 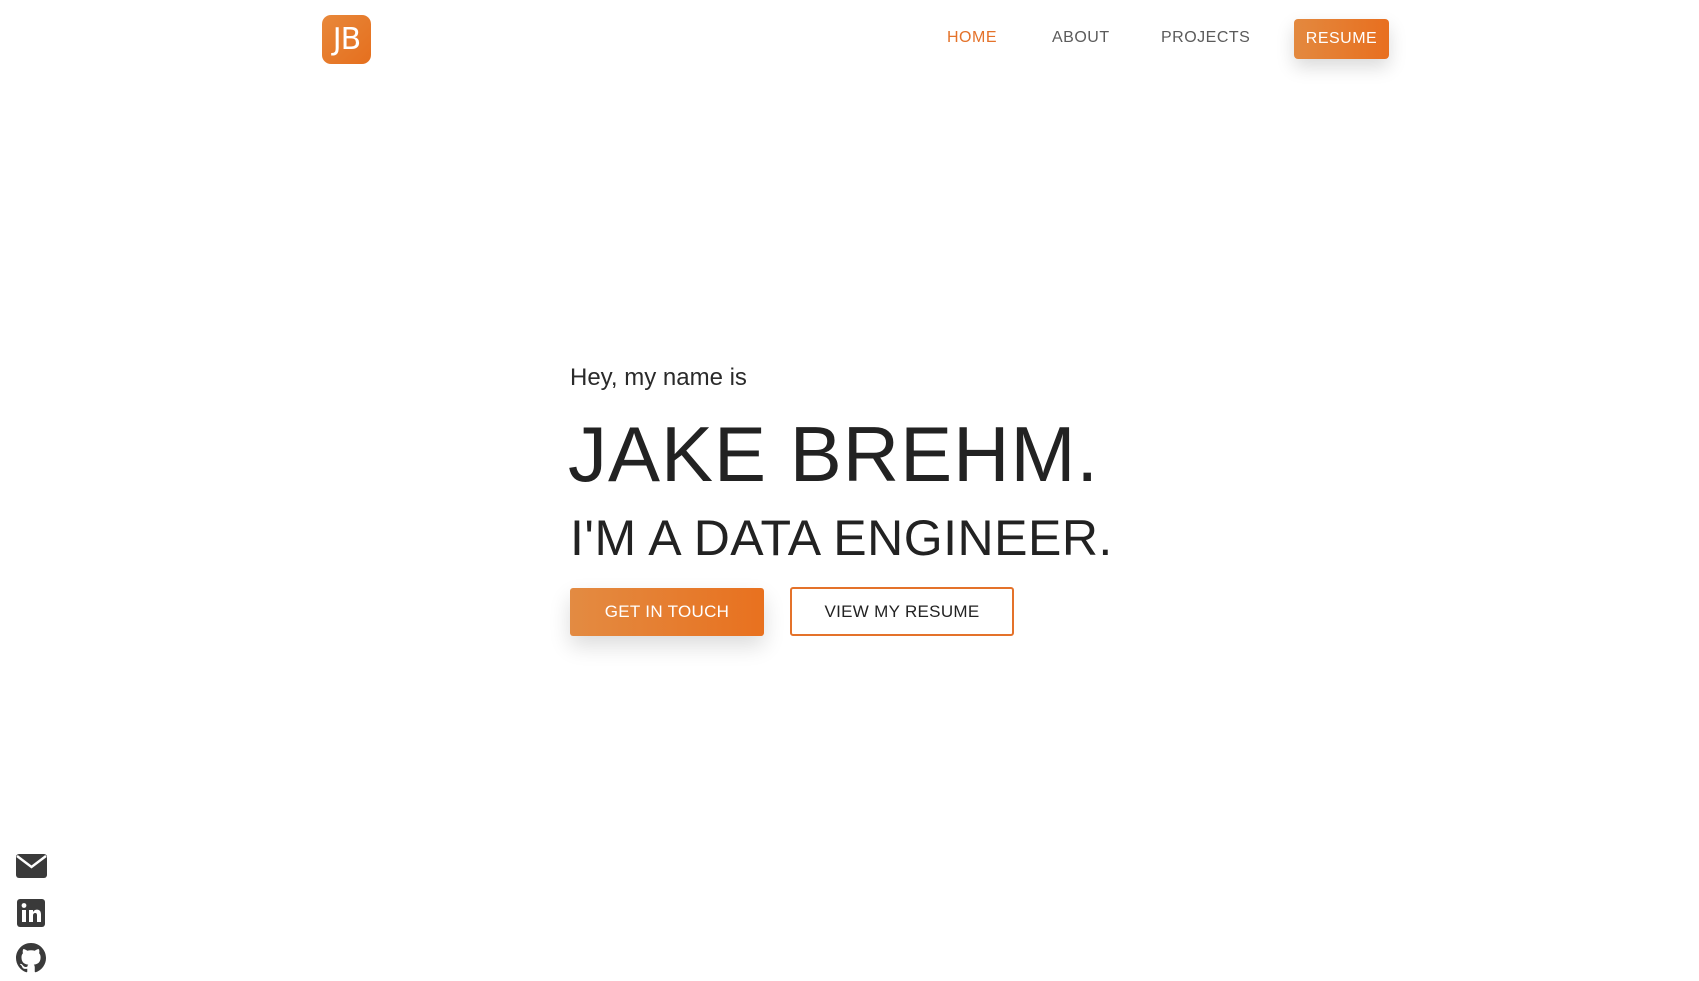 I want to click on top-nav: JB HOME ABOUT PROJECTS RESUME, so click(x=849, y=40).